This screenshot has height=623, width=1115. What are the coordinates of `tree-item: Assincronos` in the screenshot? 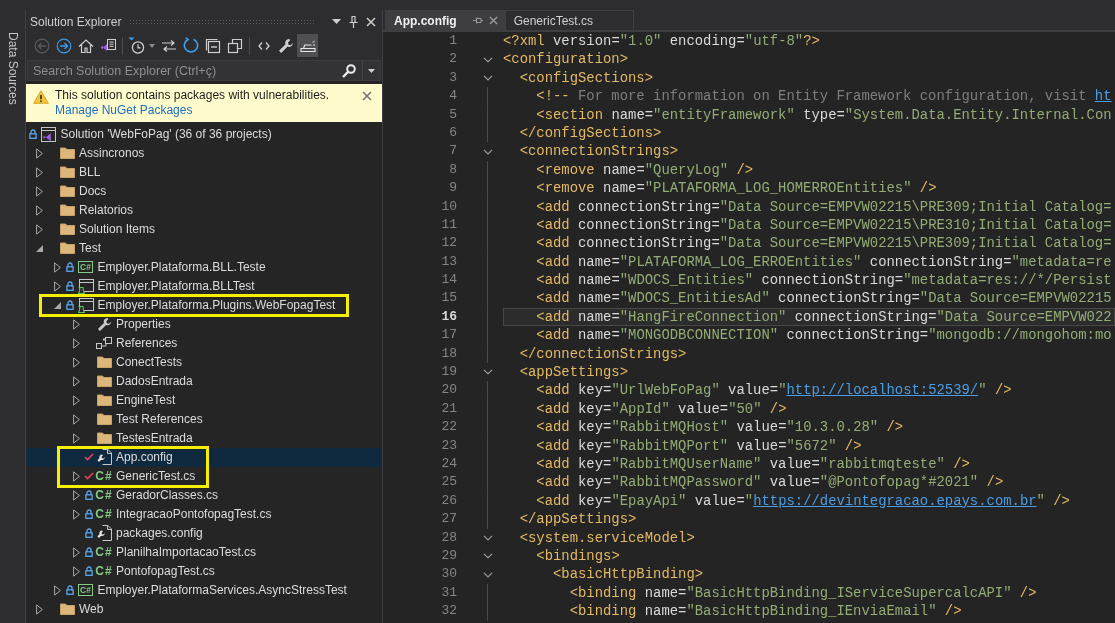 It's located at (204, 153).